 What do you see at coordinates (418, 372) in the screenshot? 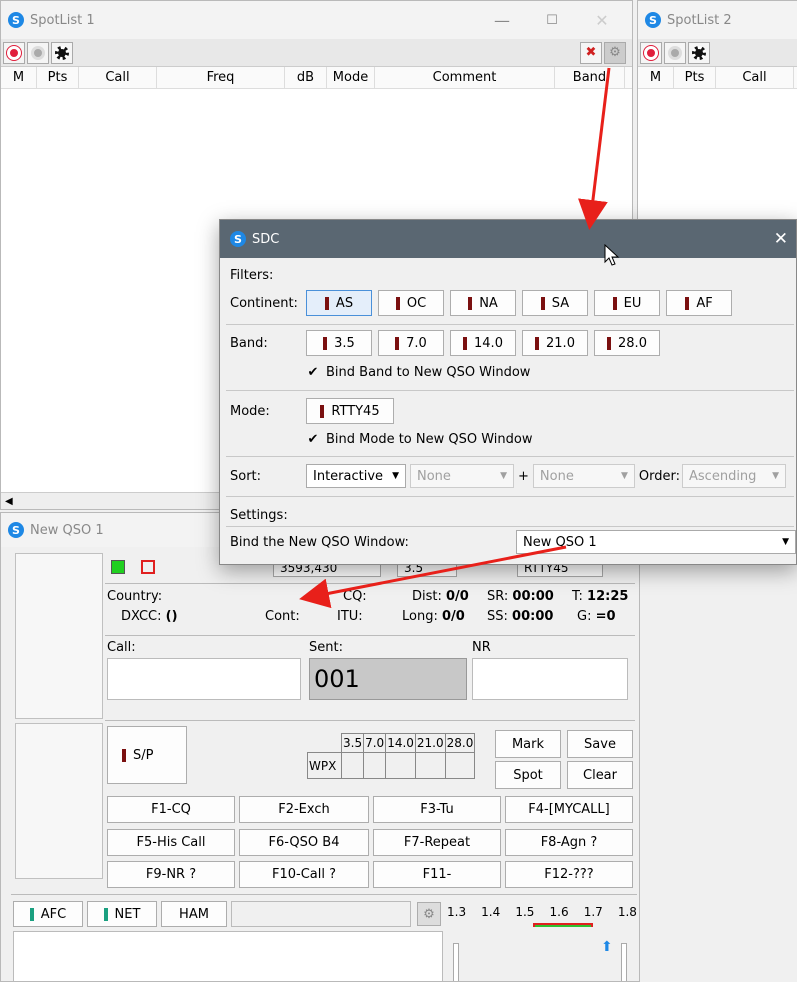
I see `bind-band-checkbox: ✔ Bind Band to New QSO Window` at bounding box center [418, 372].